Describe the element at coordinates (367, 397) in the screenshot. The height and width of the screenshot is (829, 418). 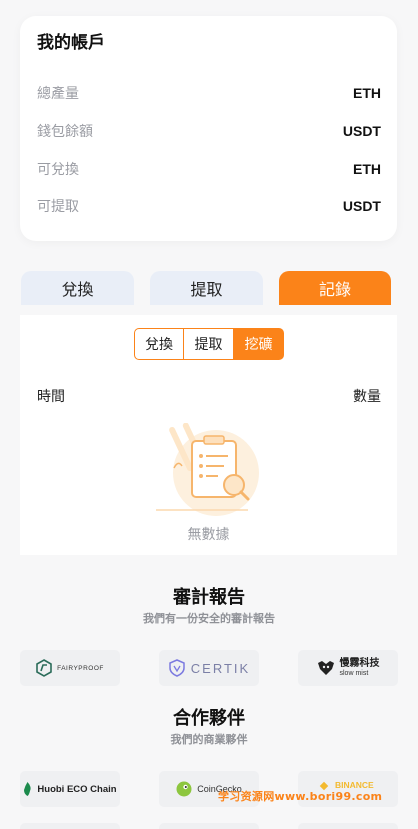
I see `column-amount: 數量` at that location.